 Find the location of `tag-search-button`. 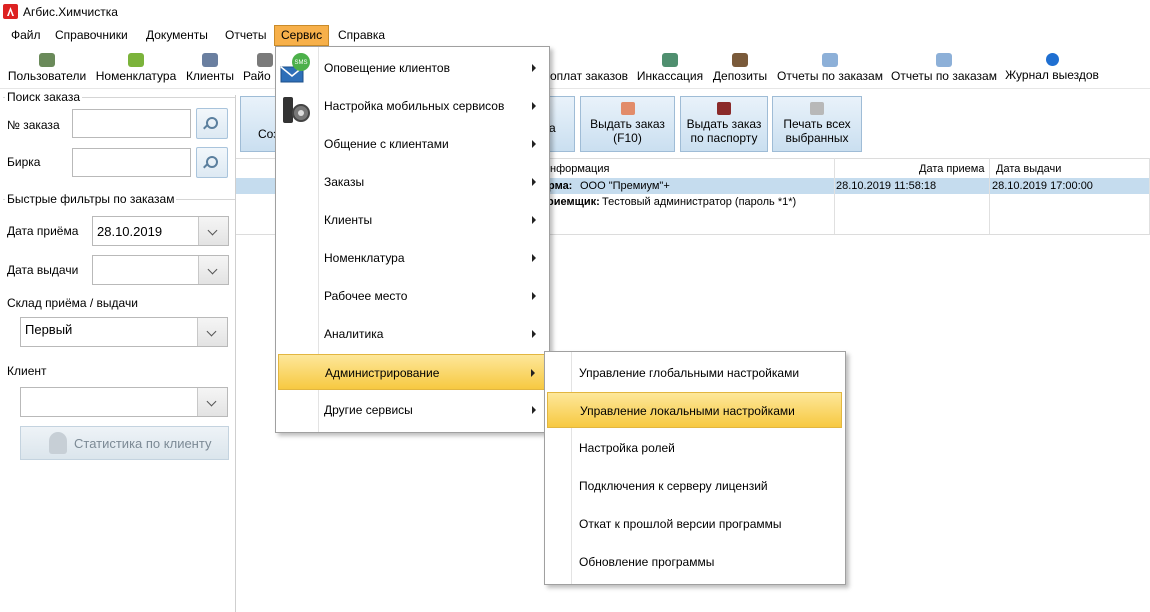

tag-search-button is located at coordinates (212, 162).